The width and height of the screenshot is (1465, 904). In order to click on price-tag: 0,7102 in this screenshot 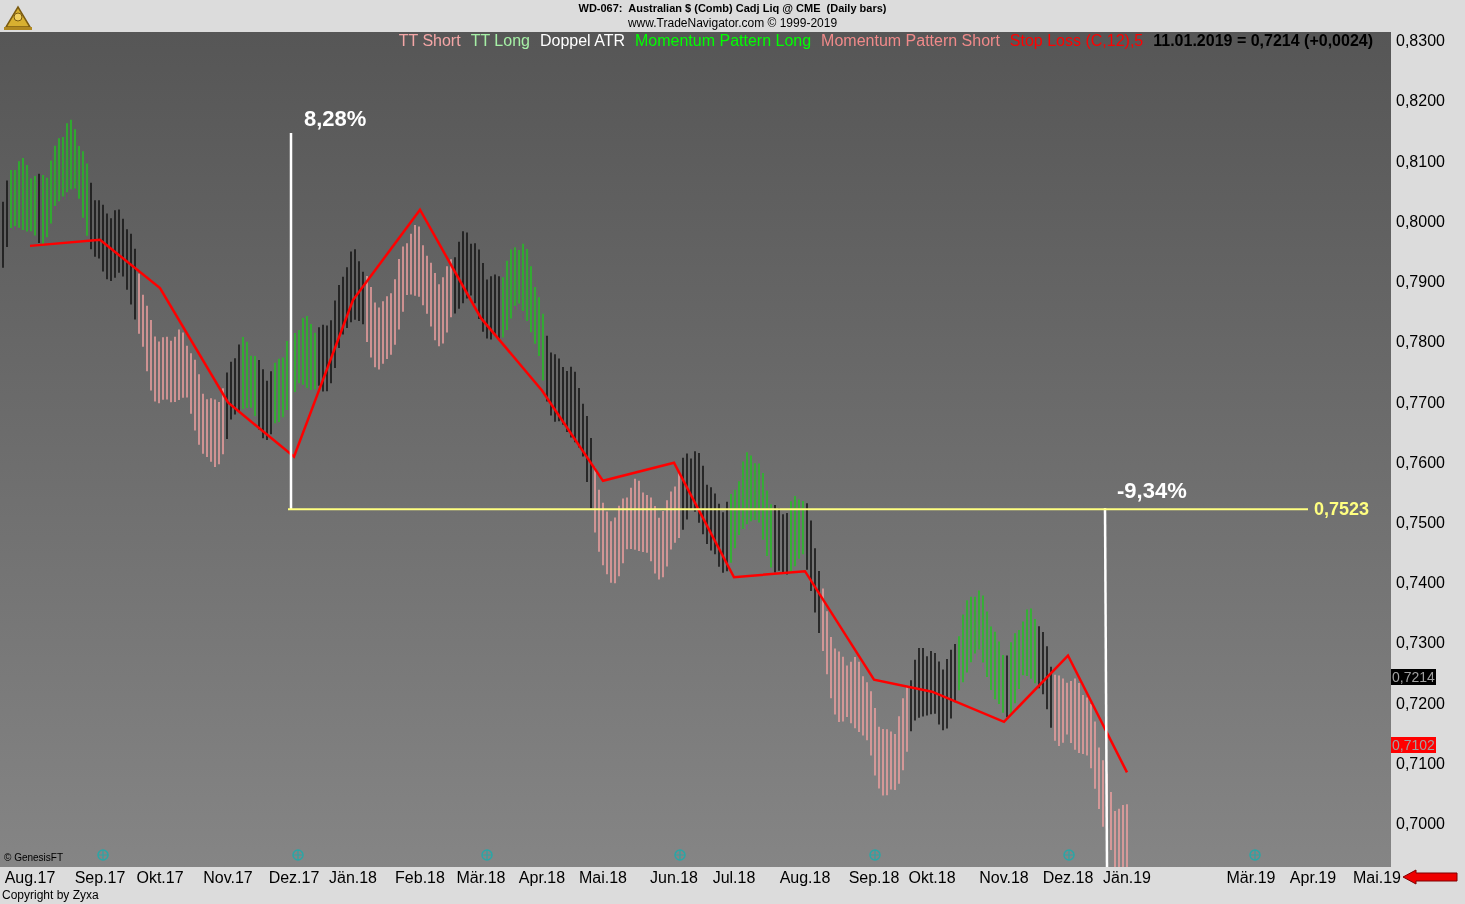, I will do `click(1413, 744)`.